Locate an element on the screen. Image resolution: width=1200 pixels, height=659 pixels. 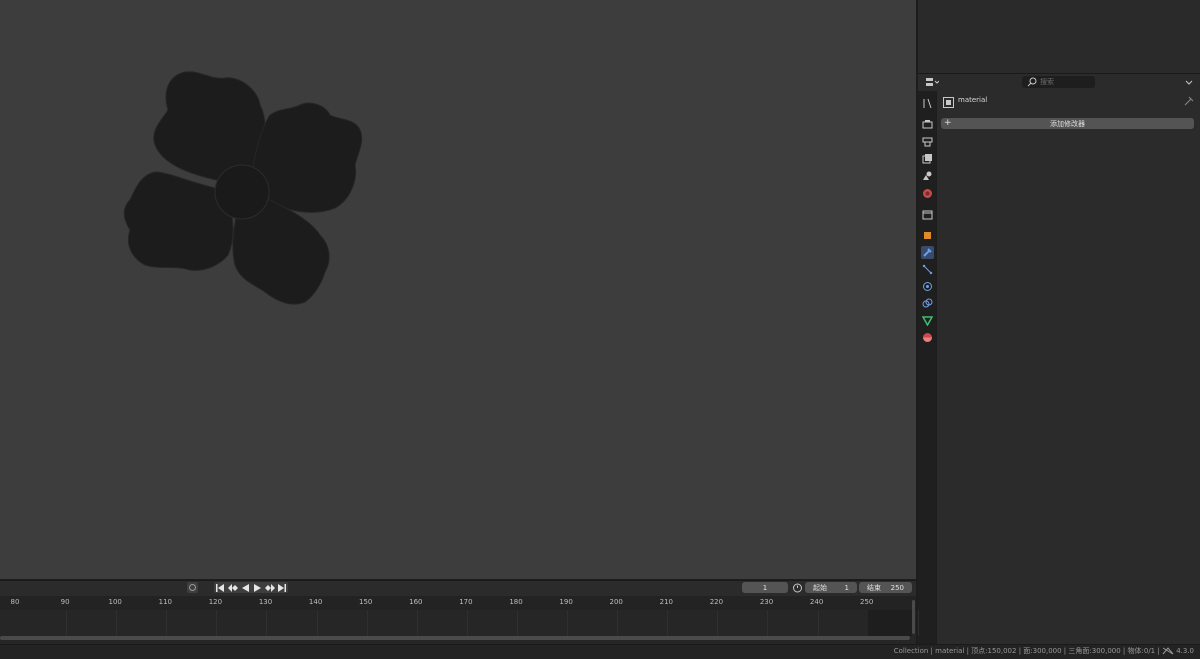
tick-label: 230 is located at coordinates (766, 602).